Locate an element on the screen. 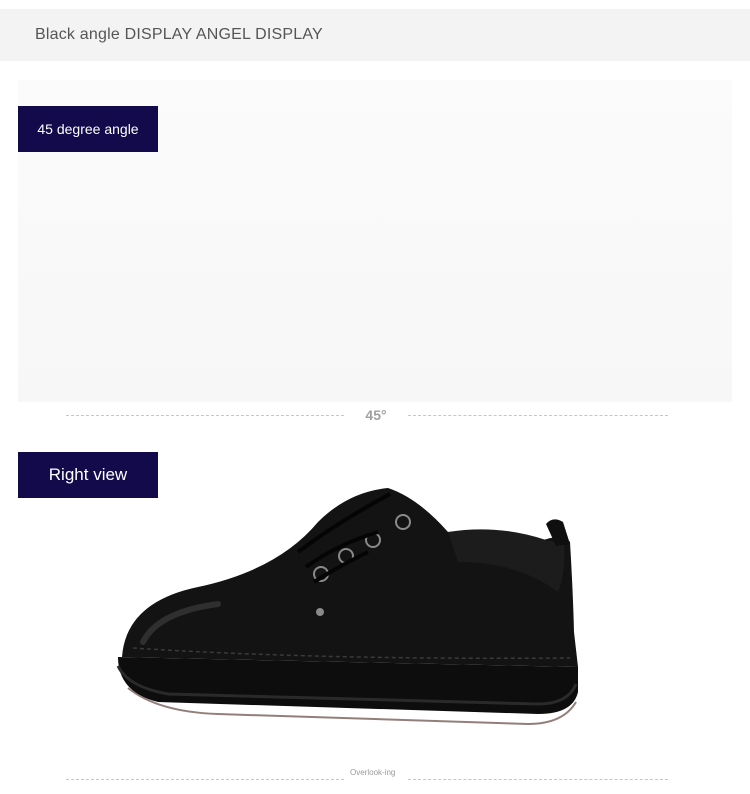 Image resolution: width=750 pixels, height=794 pixels. divider-label-overlooking: Overlook-ing is located at coordinates (373, 772).